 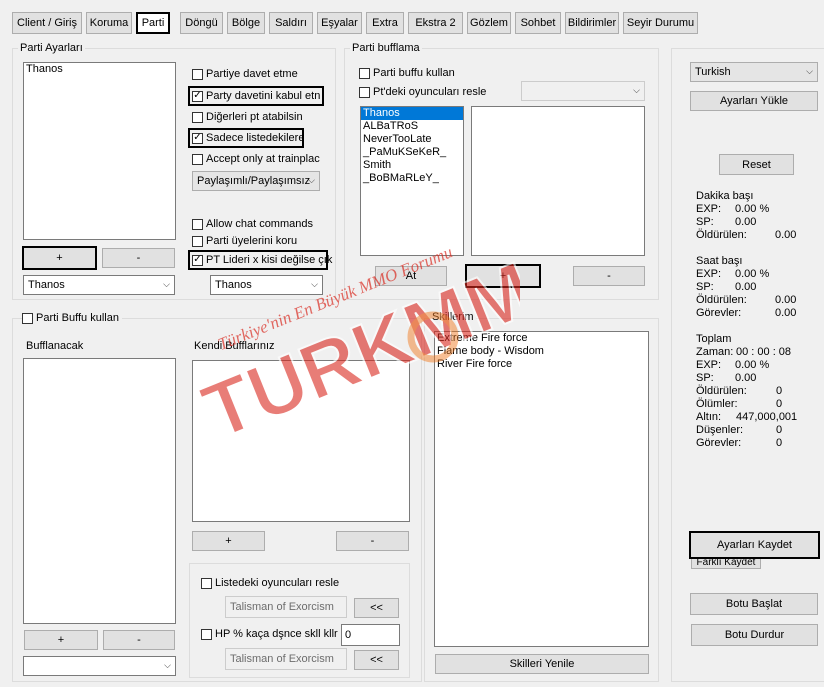 I want to click on load-settings-button: Ayarları Yükle, so click(x=754, y=101).